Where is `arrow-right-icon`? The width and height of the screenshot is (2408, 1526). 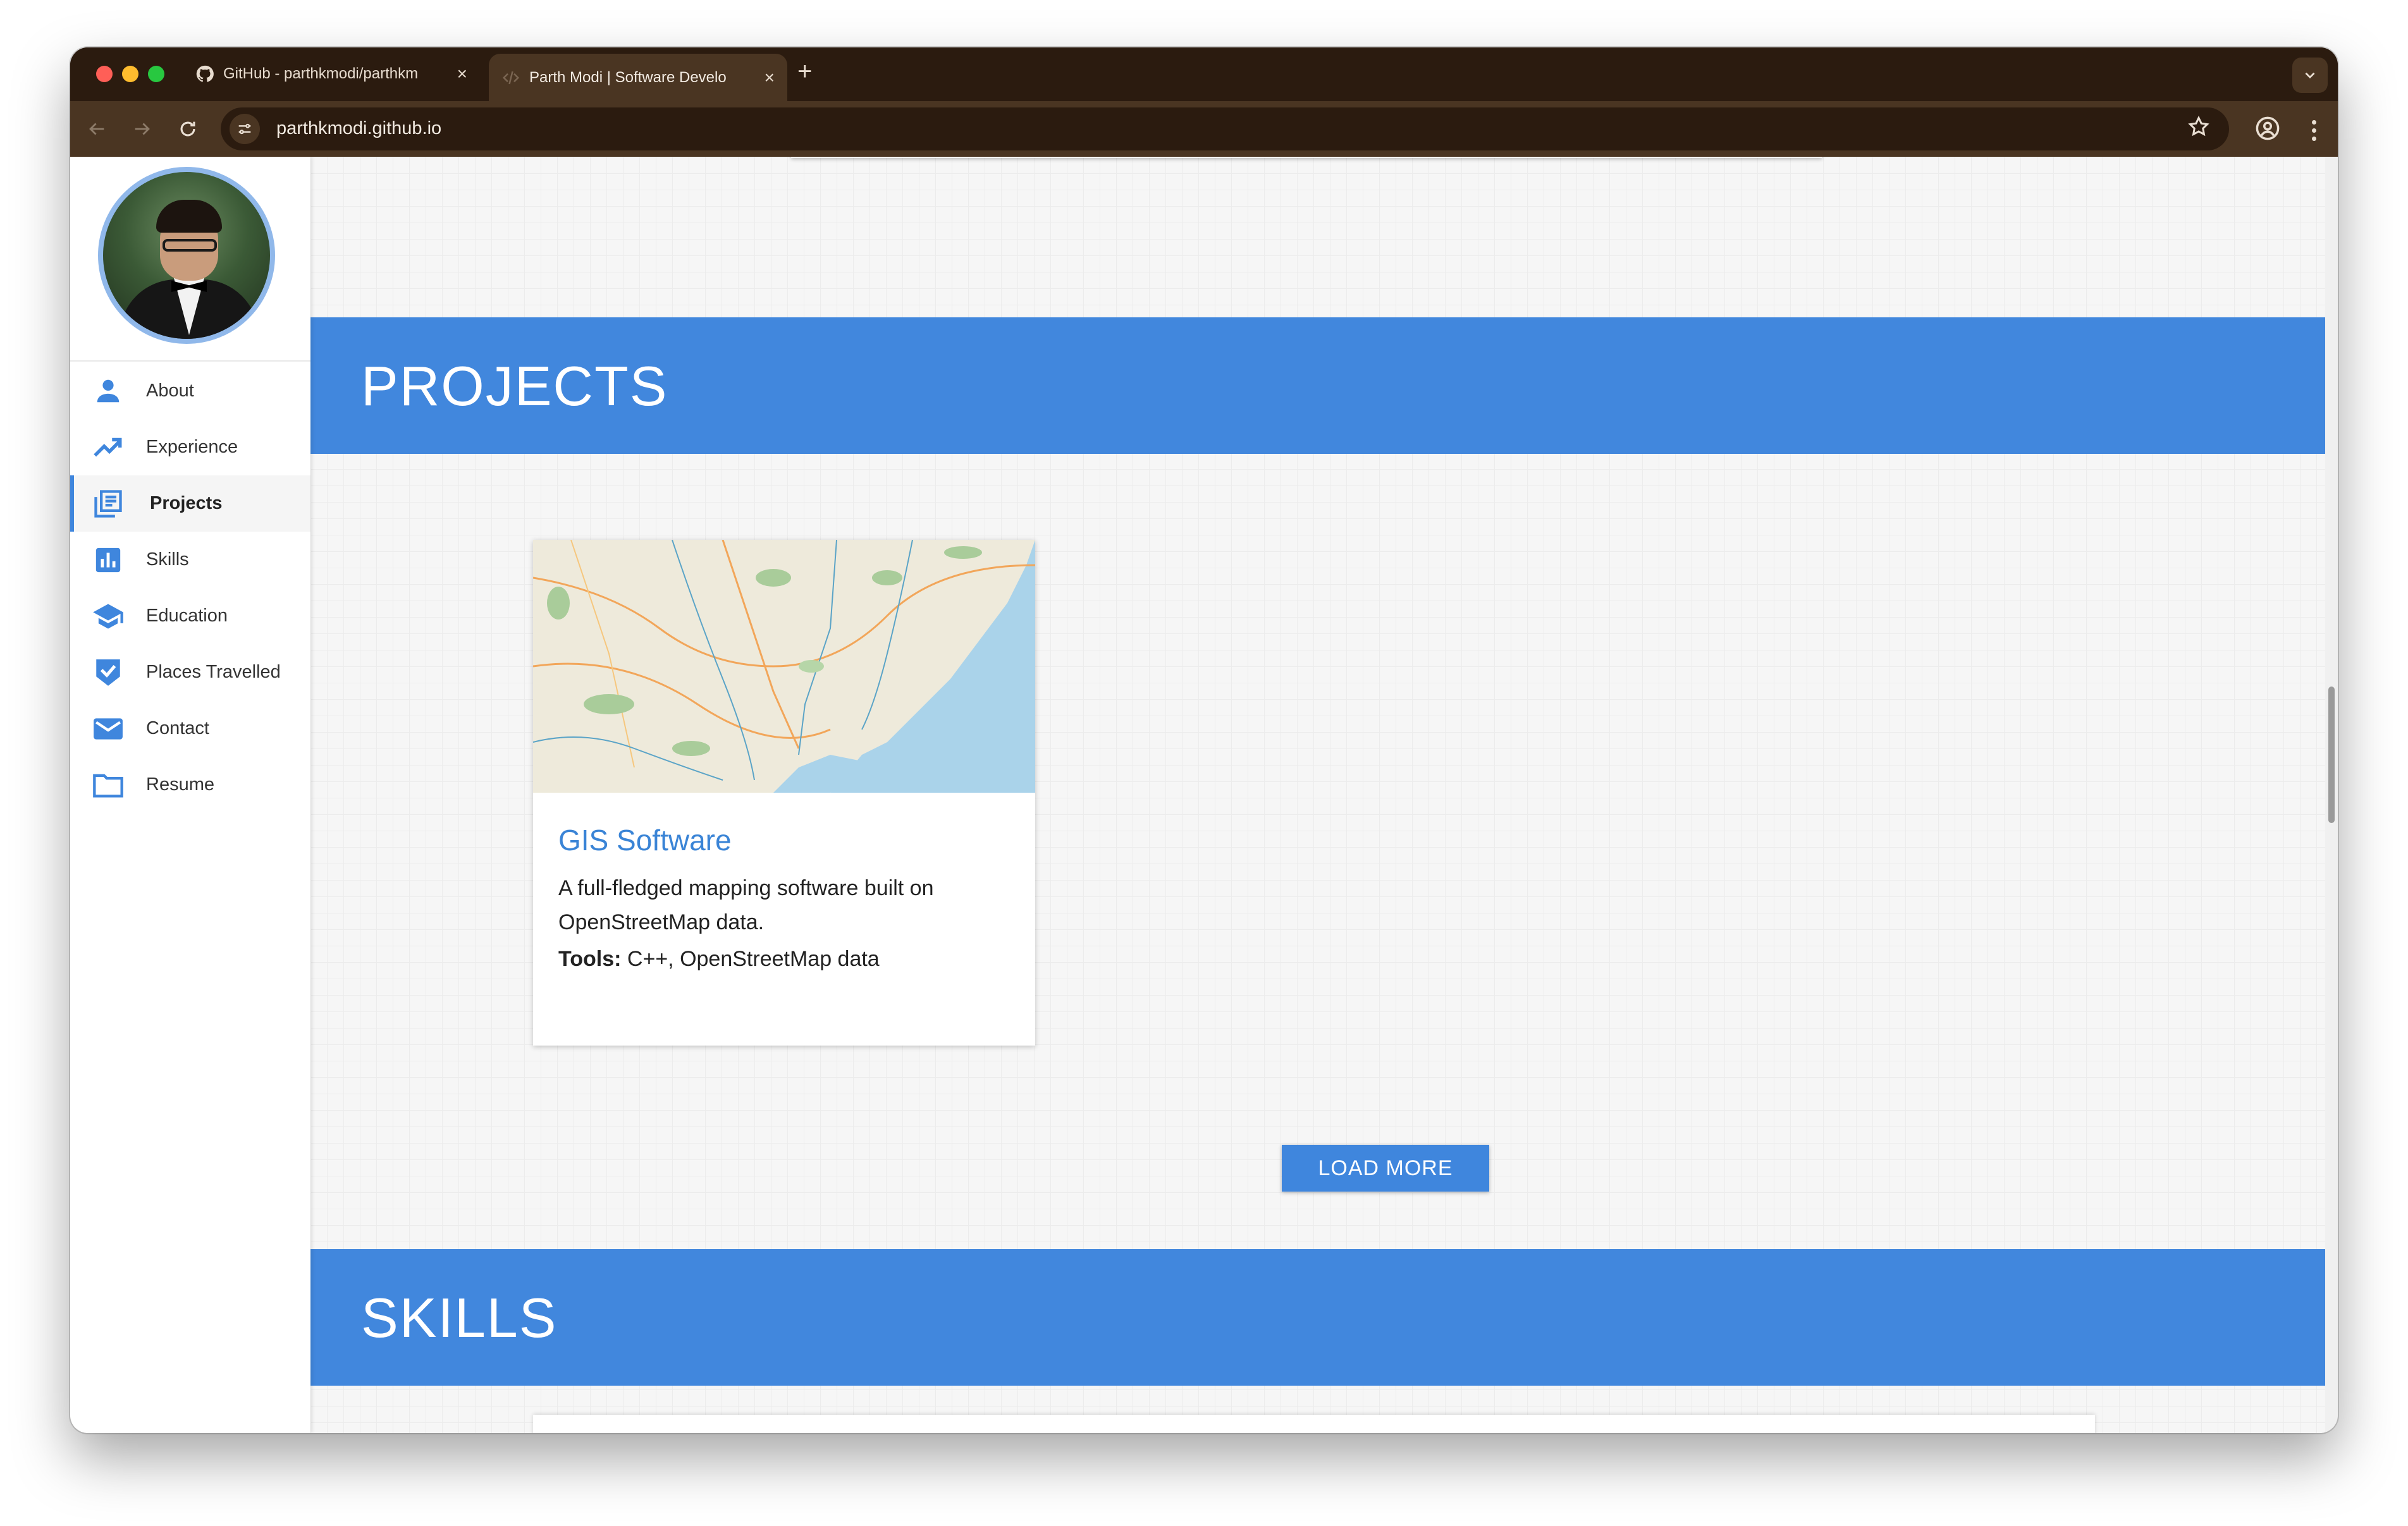 arrow-right-icon is located at coordinates (142, 129).